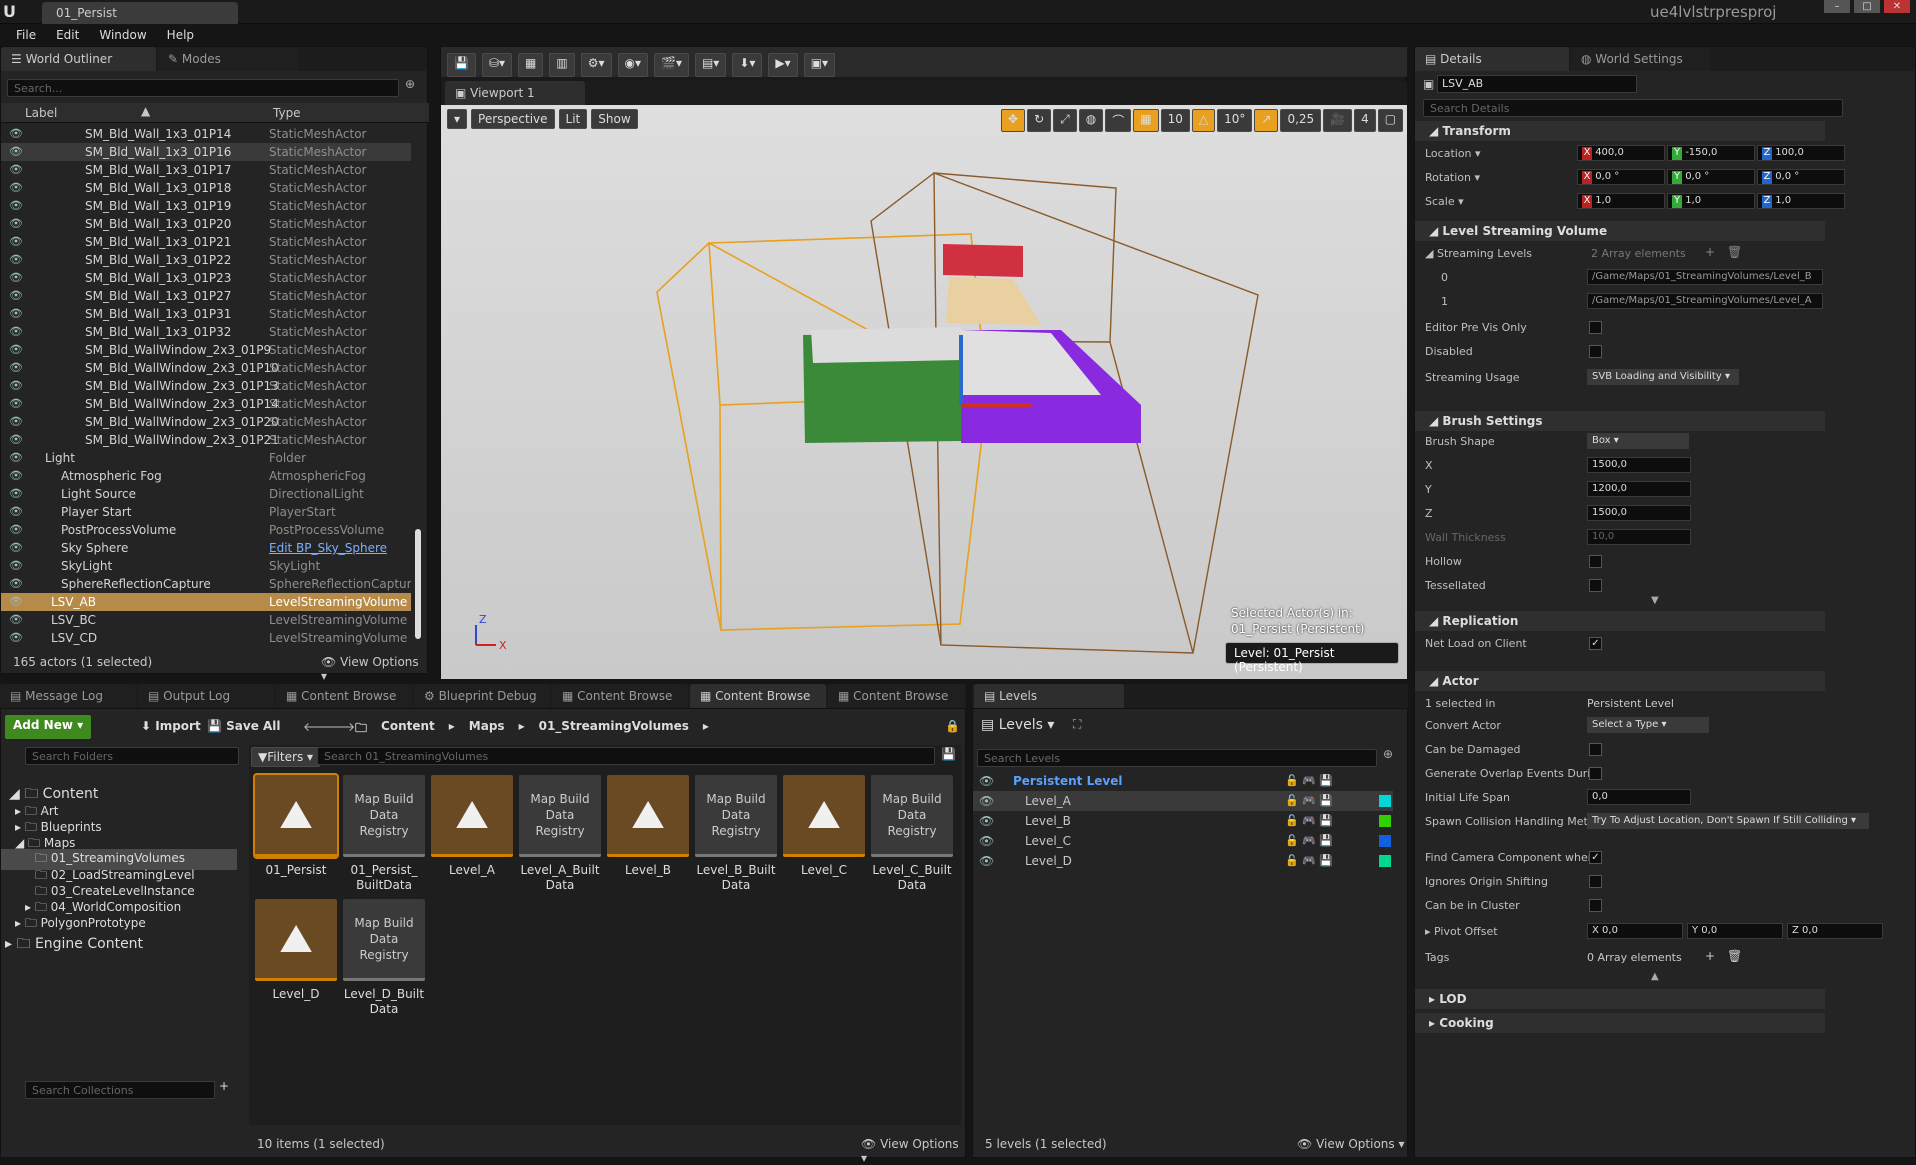 The height and width of the screenshot is (1165, 1916). What do you see at coordinates (1266, 120) in the screenshot?
I see `scale-snap-icon: ↗` at bounding box center [1266, 120].